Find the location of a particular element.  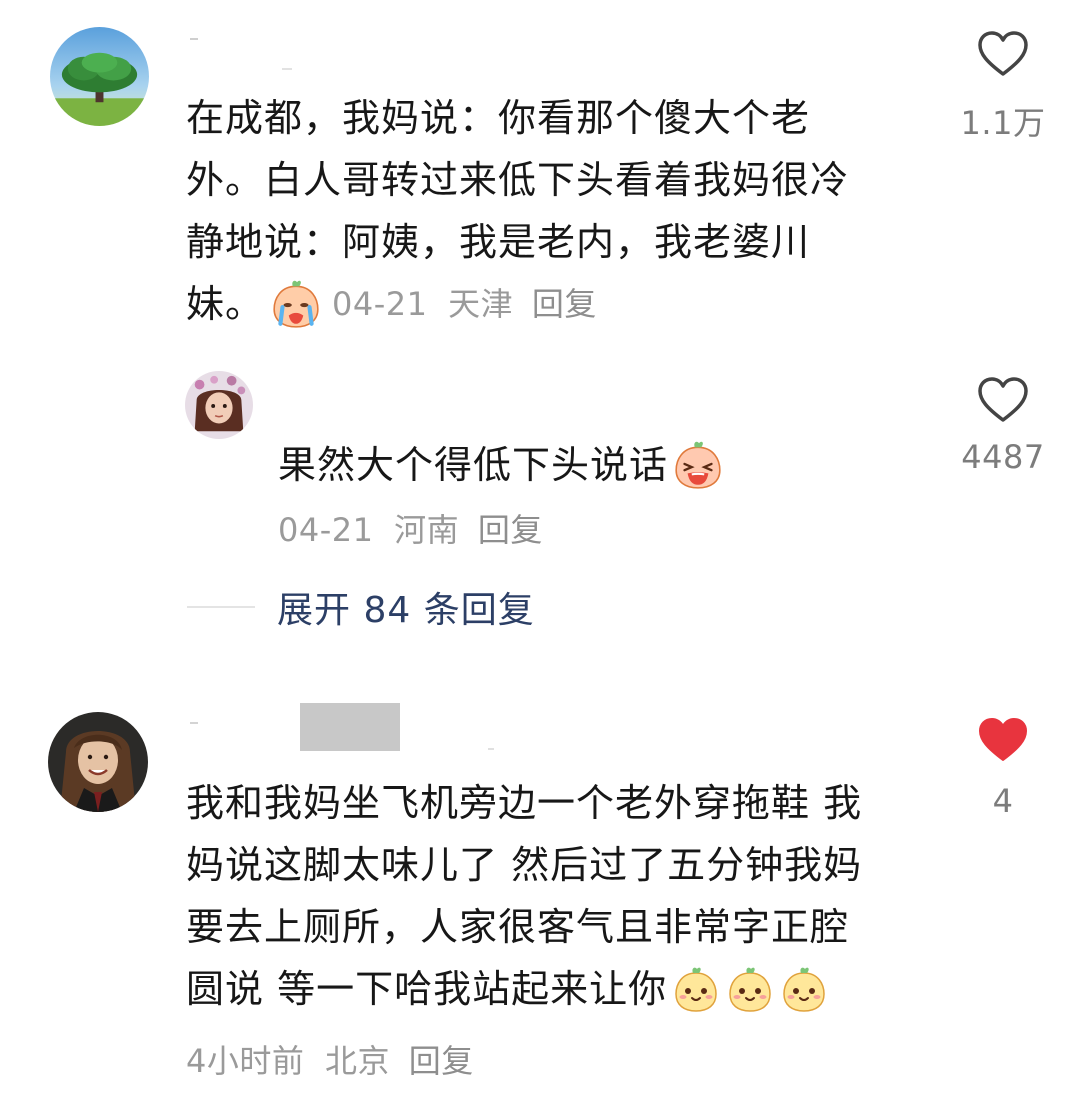

comment-line: 在成都，我妈说：你看那个傻大个老 is located at coordinates (498, 118).